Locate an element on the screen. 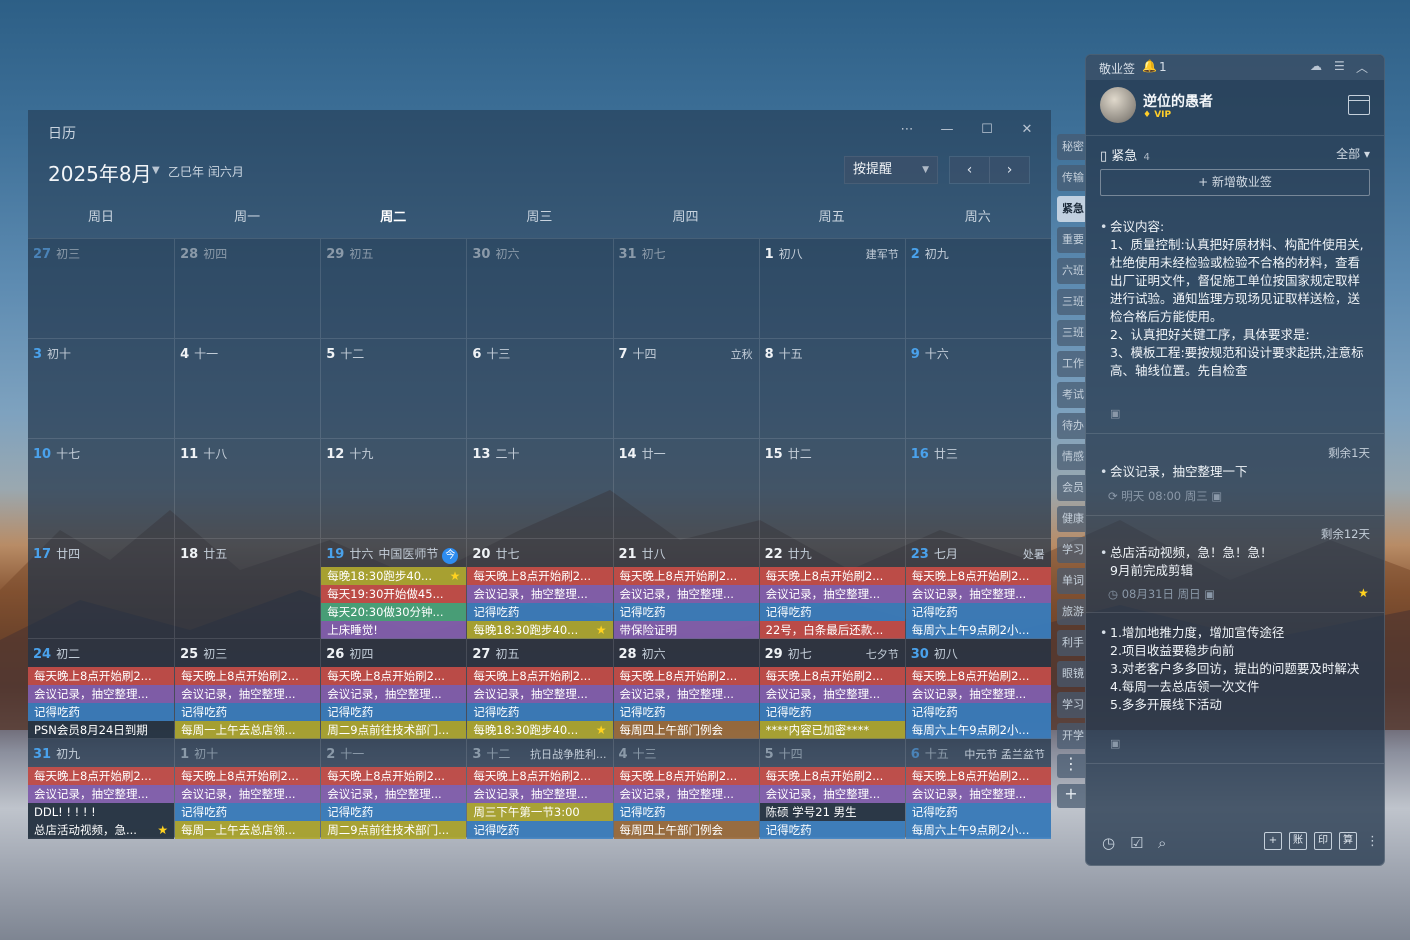 This screenshot has height=940, width=1410. more-tabs-icon: ⋮ is located at coordinates (1071, 766).